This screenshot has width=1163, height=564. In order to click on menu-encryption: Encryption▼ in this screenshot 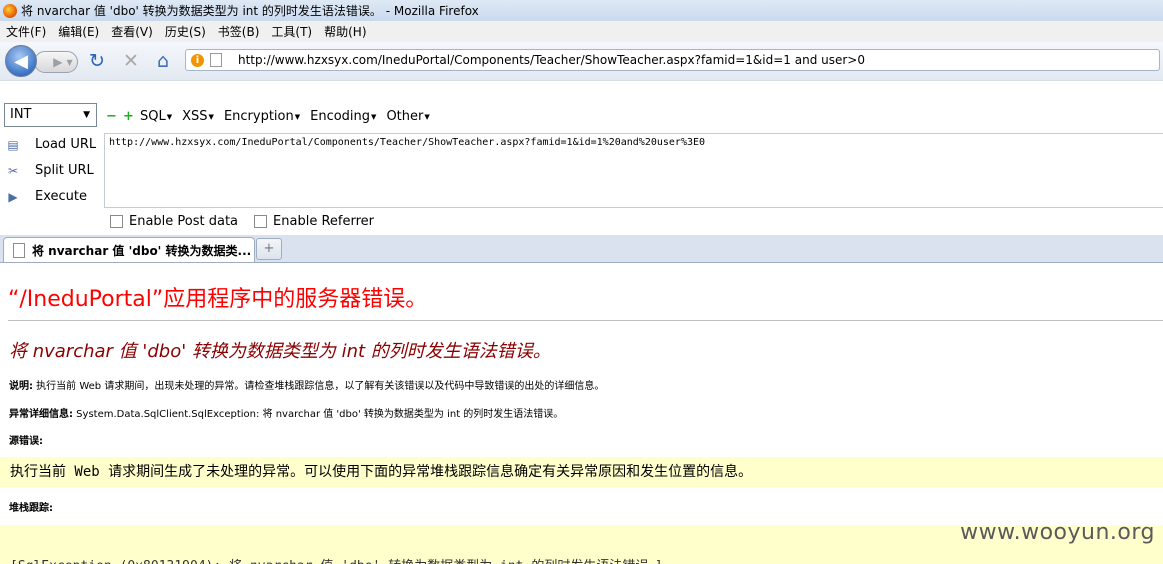, I will do `click(262, 116)`.